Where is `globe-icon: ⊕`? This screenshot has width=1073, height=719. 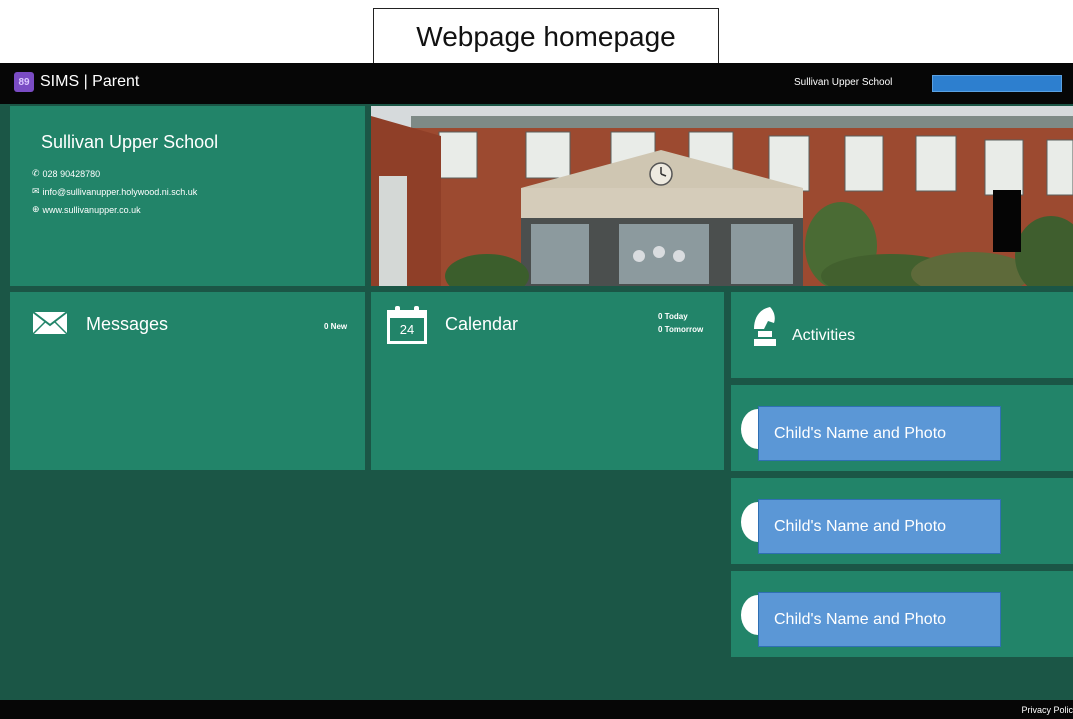 globe-icon: ⊕ is located at coordinates (36, 209).